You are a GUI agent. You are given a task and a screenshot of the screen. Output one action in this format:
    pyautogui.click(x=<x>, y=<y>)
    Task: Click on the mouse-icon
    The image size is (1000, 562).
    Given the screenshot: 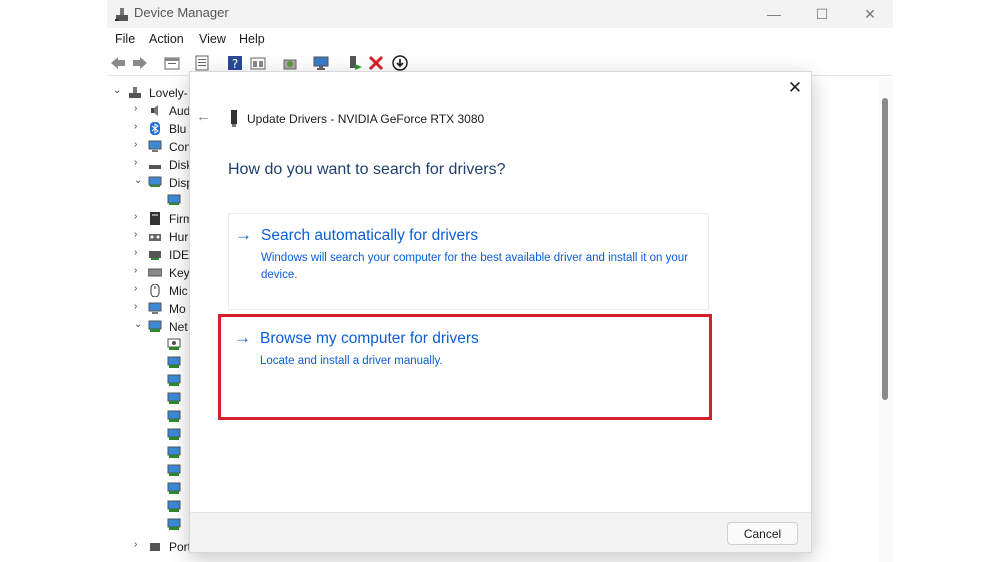 What is the action you would take?
    pyautogui.click(x=155, y=290)
    